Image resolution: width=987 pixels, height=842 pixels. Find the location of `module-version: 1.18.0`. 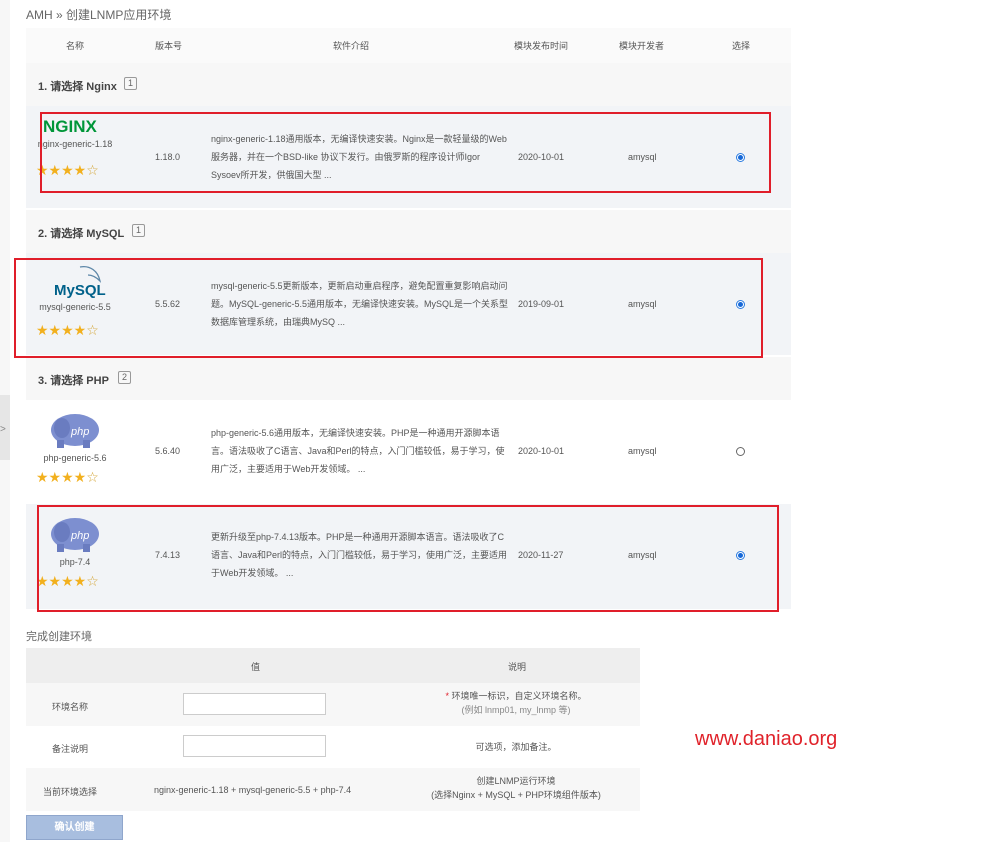

module-version: 1.18.0 is located at coordinates (168, 157).